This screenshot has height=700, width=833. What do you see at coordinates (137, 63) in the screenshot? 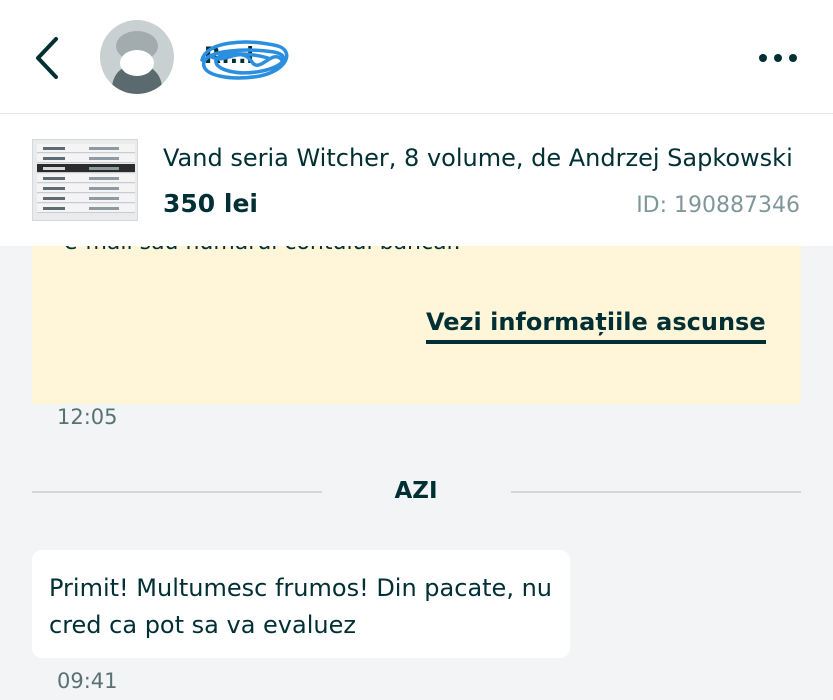
I see `avatar-face` at bounding box center [137, 63].